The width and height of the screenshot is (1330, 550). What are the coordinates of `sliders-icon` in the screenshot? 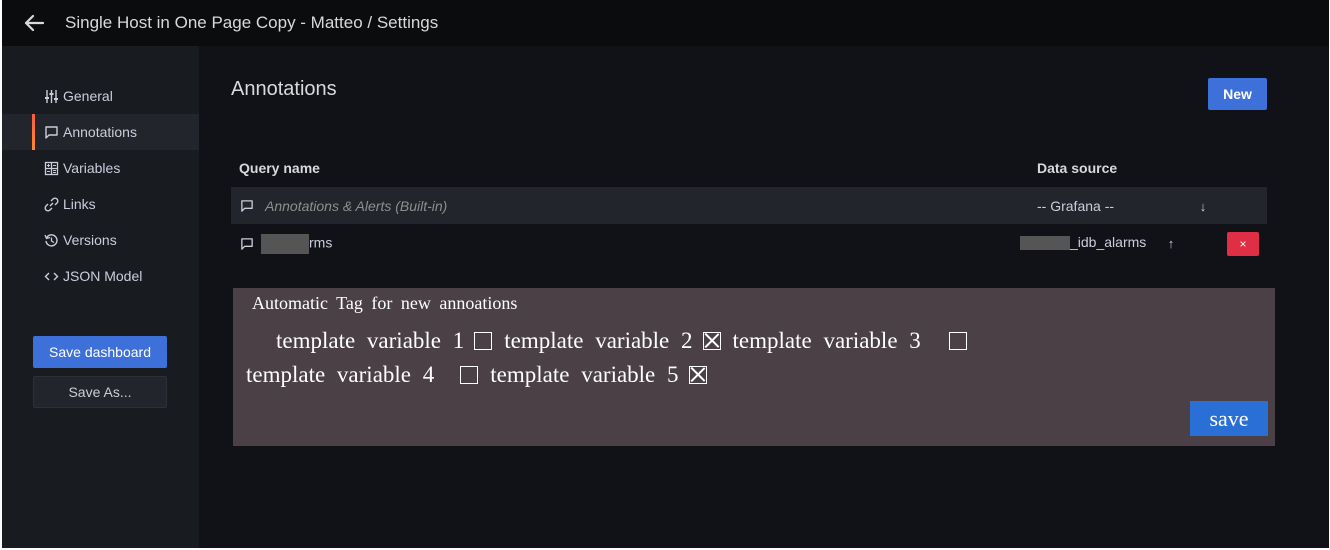 It's located at (51, 96).